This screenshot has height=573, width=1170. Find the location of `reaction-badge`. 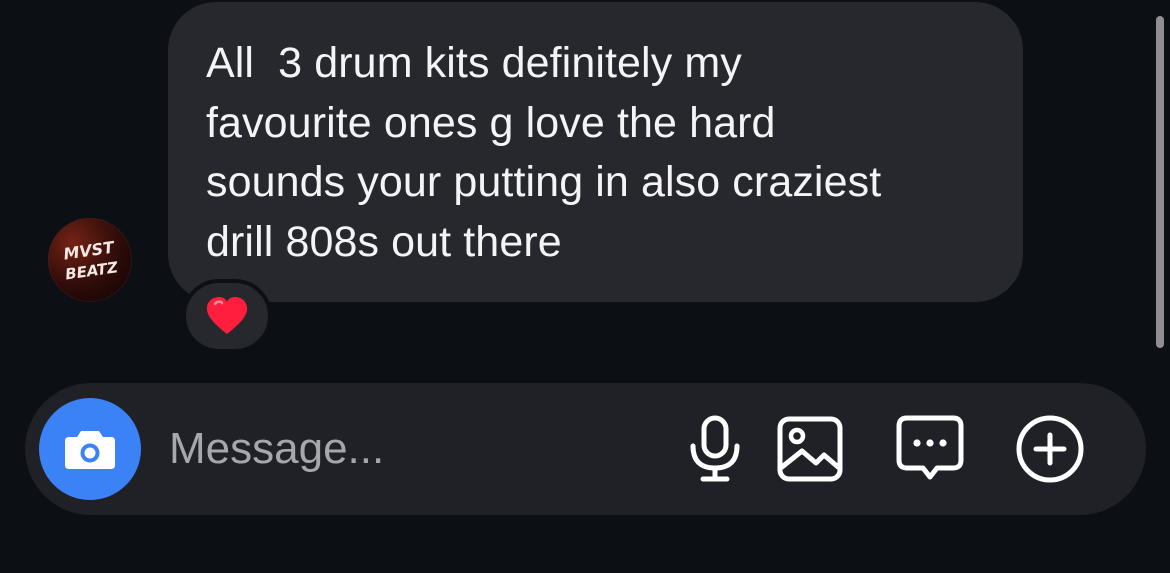

reaction-badge is located at coordinates (227, 316).